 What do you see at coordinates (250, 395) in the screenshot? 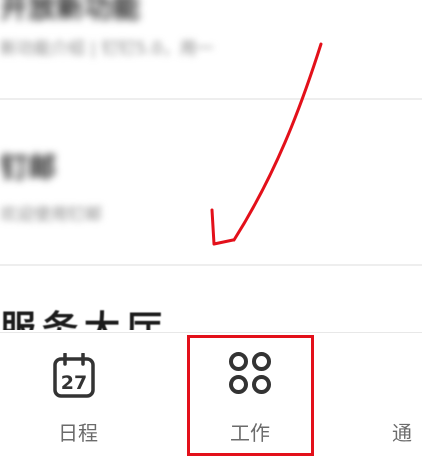
I see `highlight-box` at bounding box center [250, 395].